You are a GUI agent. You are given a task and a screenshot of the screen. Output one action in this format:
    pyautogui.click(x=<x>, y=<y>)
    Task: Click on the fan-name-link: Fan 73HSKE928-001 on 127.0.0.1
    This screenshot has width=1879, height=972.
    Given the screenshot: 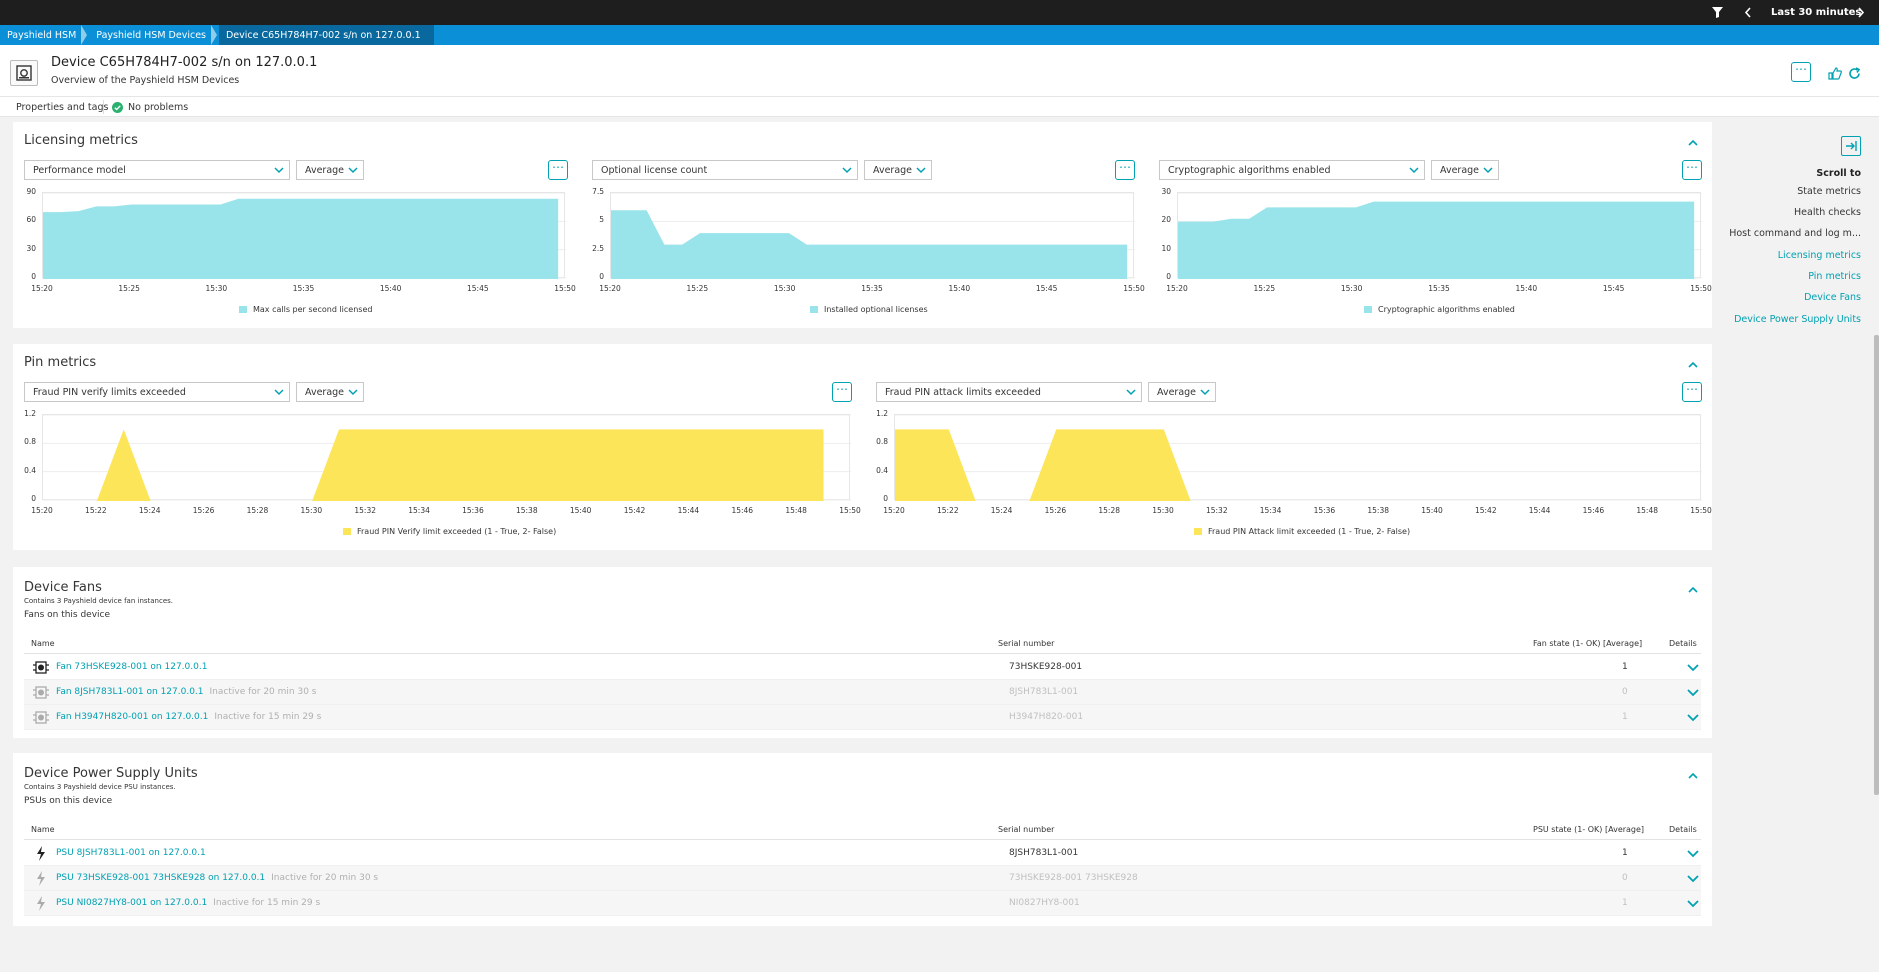 What is the action you would take?
    pyautogui.click(x=131, y=667)
    